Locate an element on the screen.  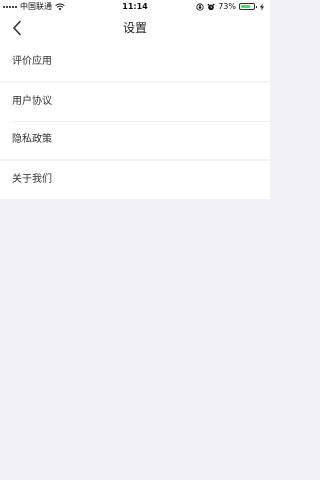
page-title: 设置 is located at coordinates (134, 28).